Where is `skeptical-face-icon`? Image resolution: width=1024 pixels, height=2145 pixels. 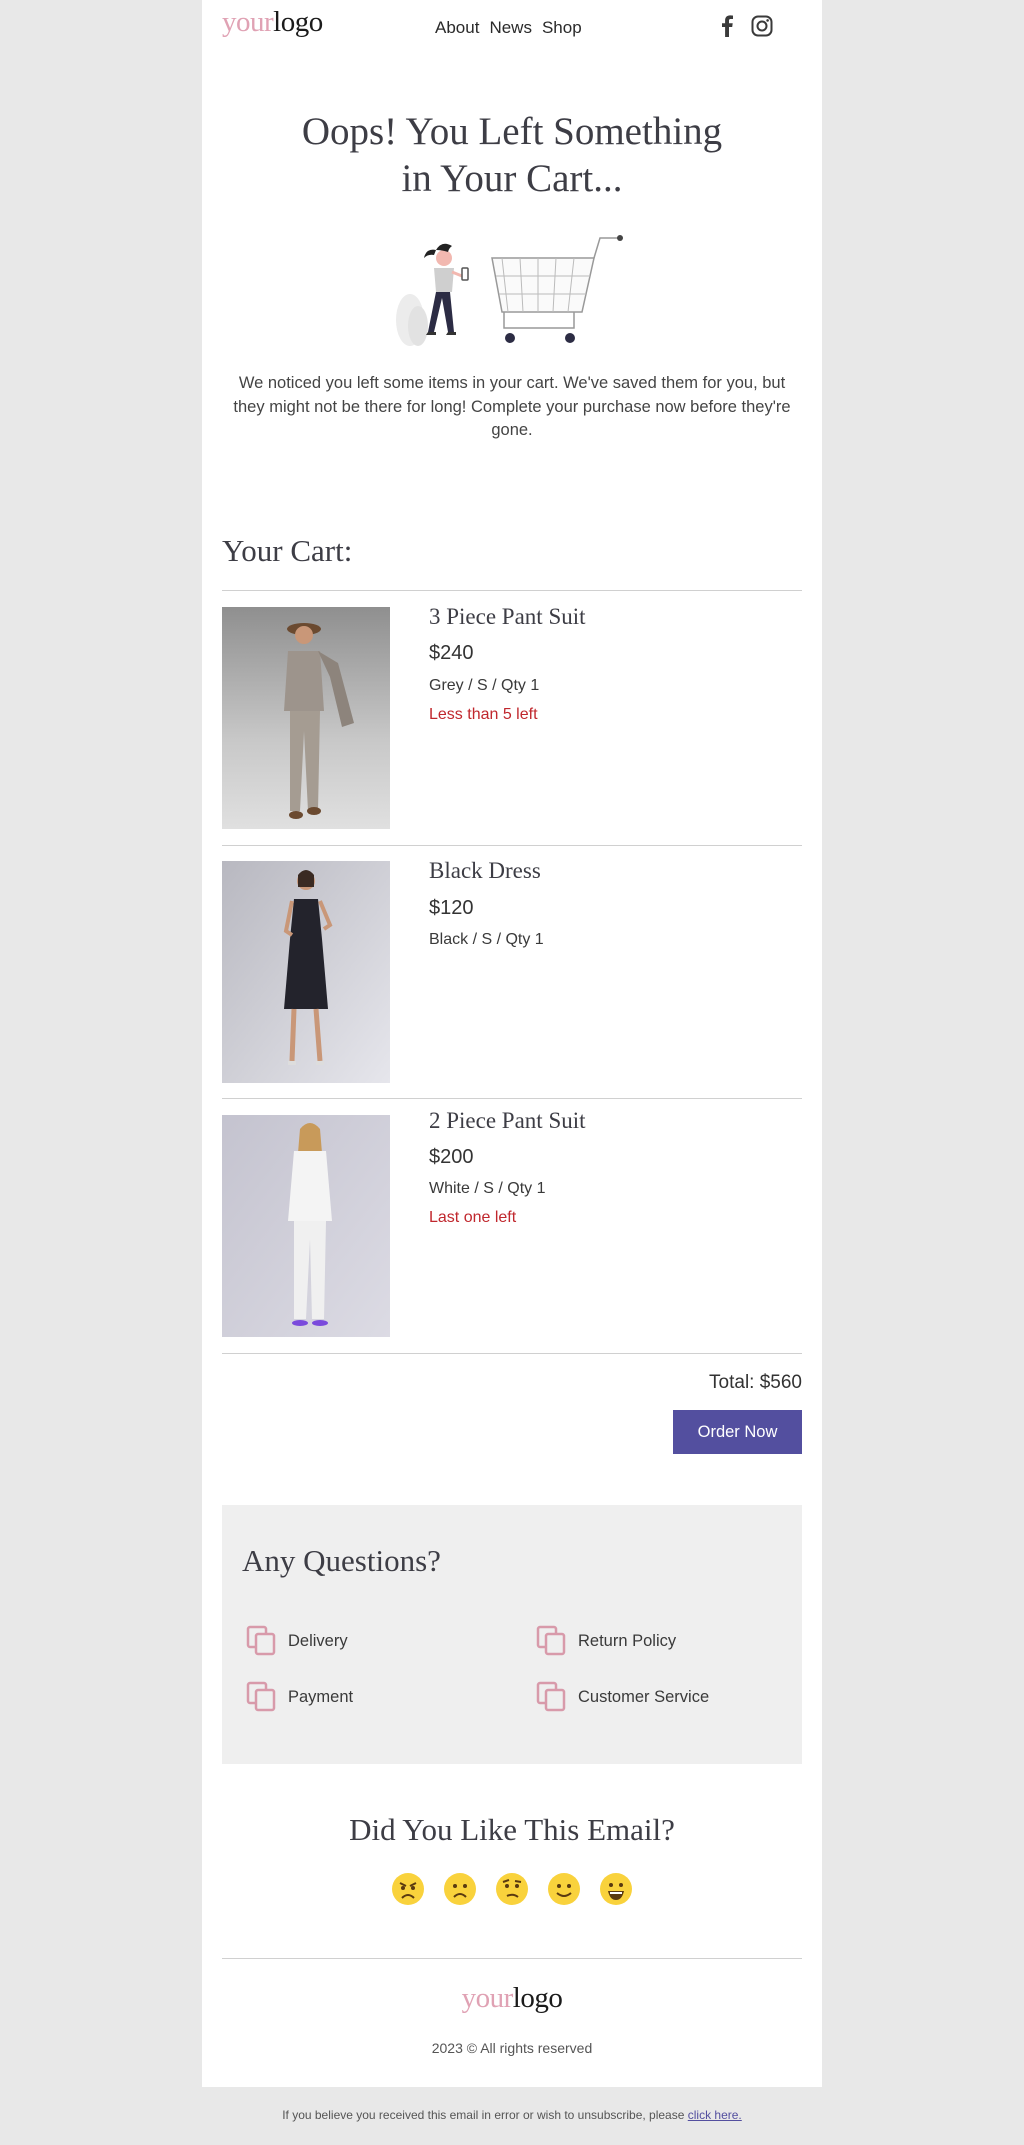 skeptical-face-icon is located at coordinates (512, 1889).